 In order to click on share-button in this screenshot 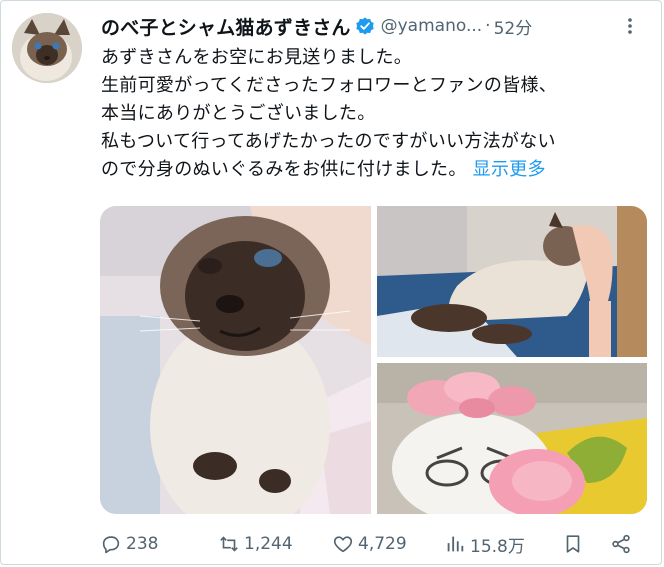, I will do `click(623, 544)`.